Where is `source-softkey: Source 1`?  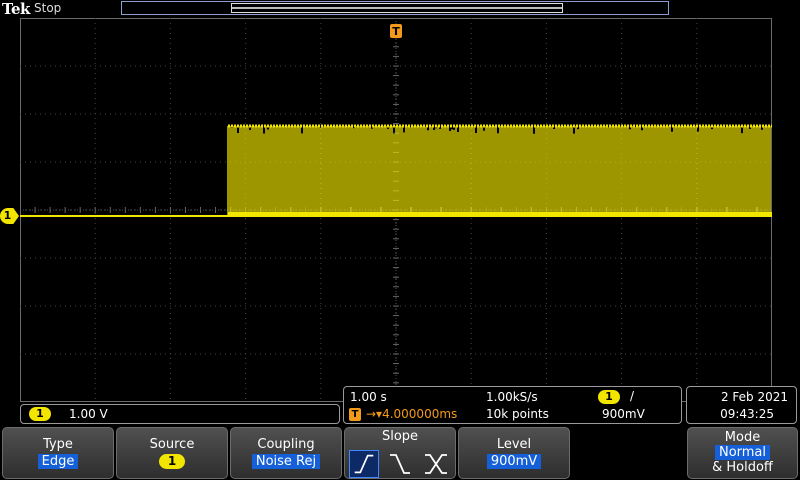 source-softkey: Source 1 is located at coordinates (172, 453).